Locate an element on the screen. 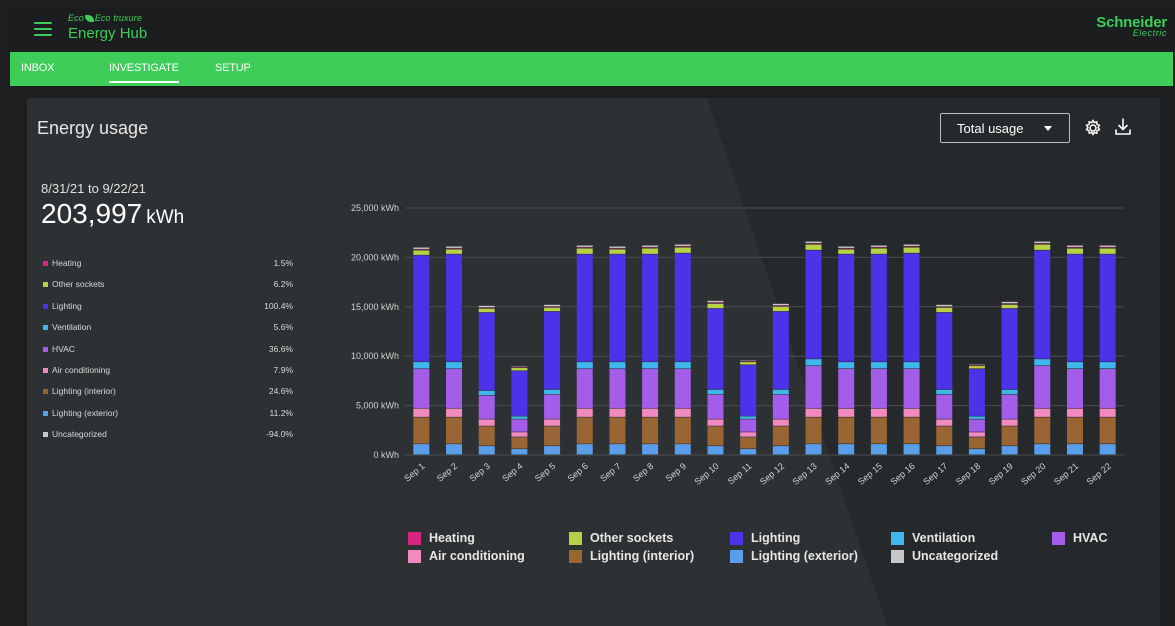  vendor-logo: Schneider Electric is located at coordinates (1131, 26).